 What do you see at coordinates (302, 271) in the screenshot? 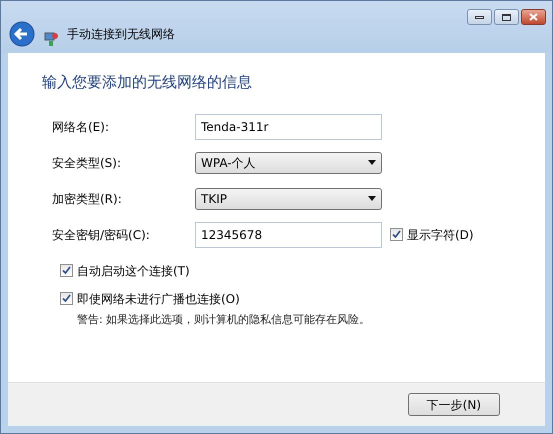
I see `checkbox-option: 自动启动这个连接(T)` at bounding box center [302, 271].